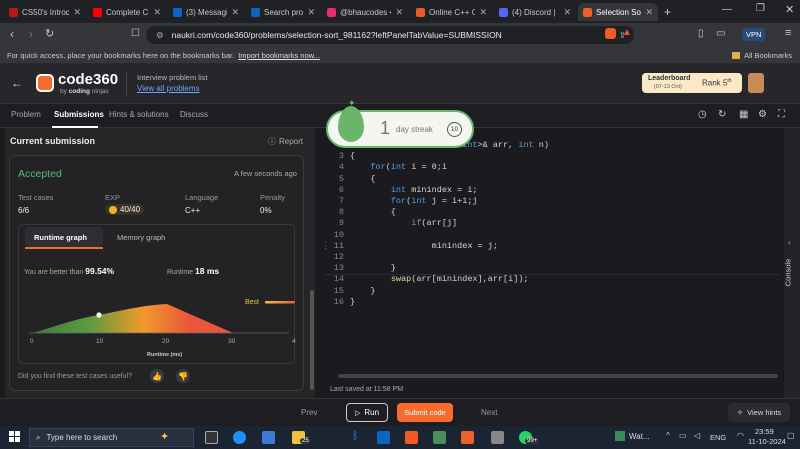 The image size is (800, 449). I want to click on tab-discuss: Discuss, so click(194, 114).